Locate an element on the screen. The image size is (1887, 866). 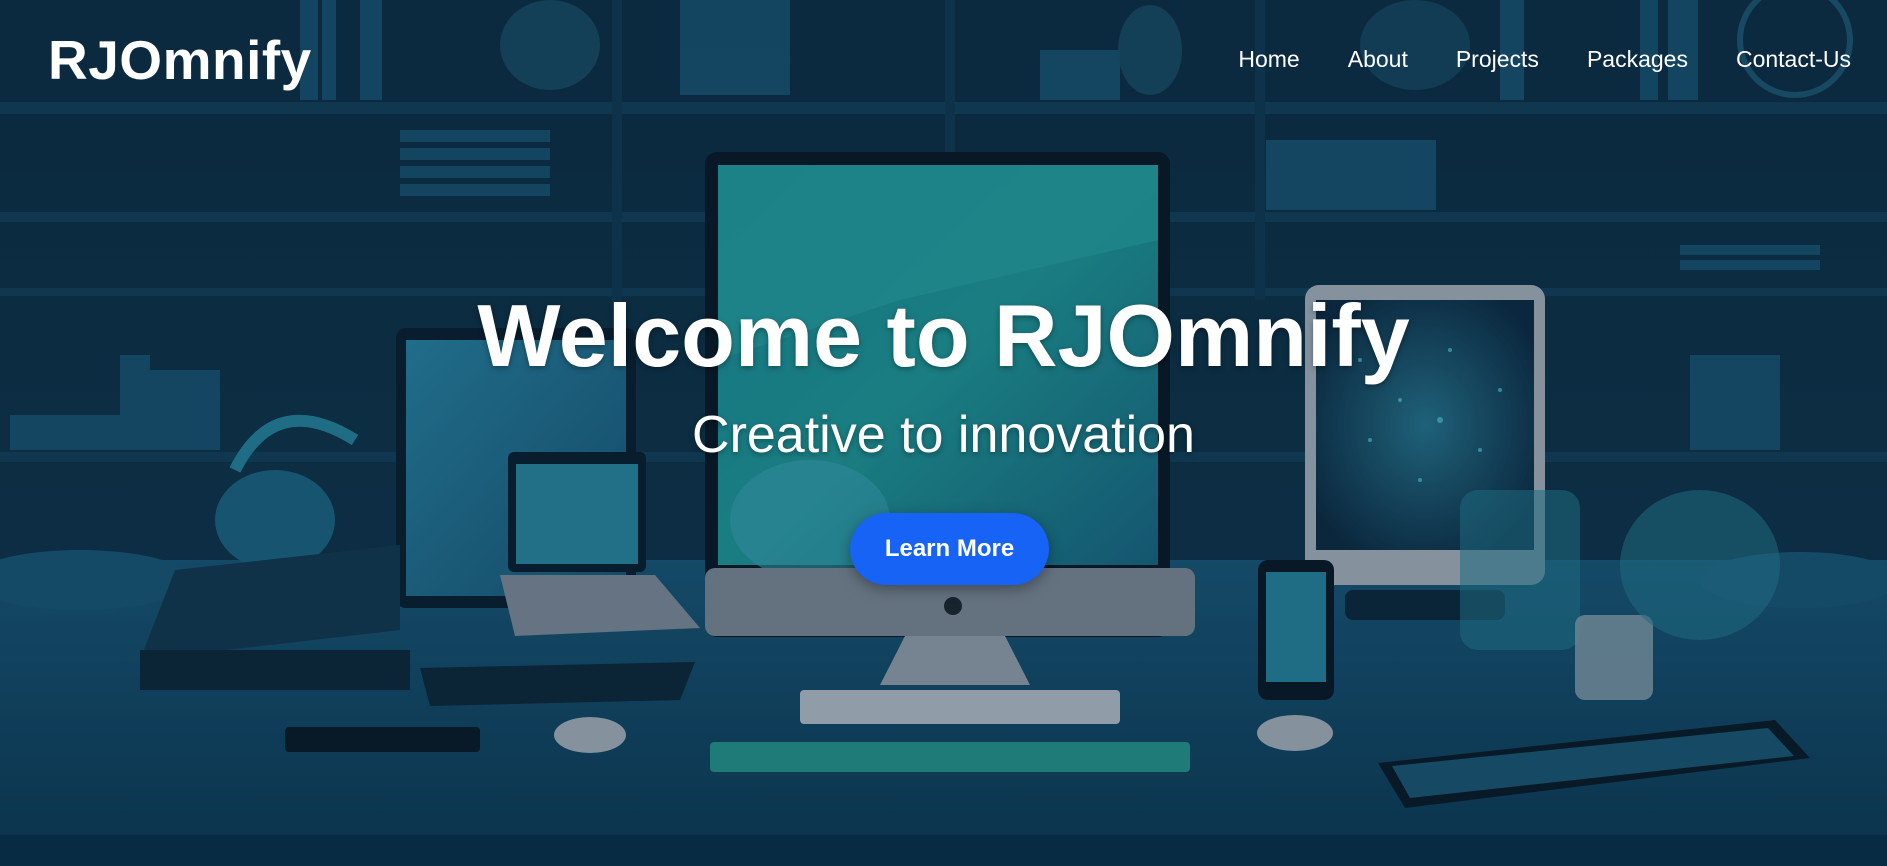
hero-title: Welcome to RJOmnify is located at coordinates (943, 335).